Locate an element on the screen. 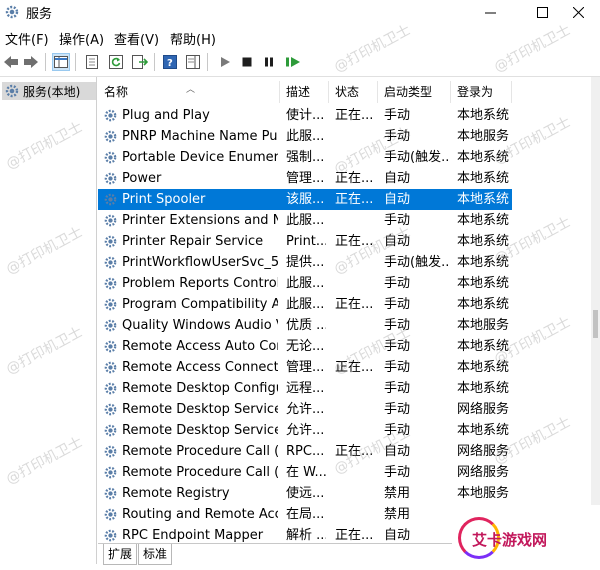 Image resolution: width=600 pixels, height=570 pixels. service-name: Printer Repair Service is located at coordinates (193, 241).